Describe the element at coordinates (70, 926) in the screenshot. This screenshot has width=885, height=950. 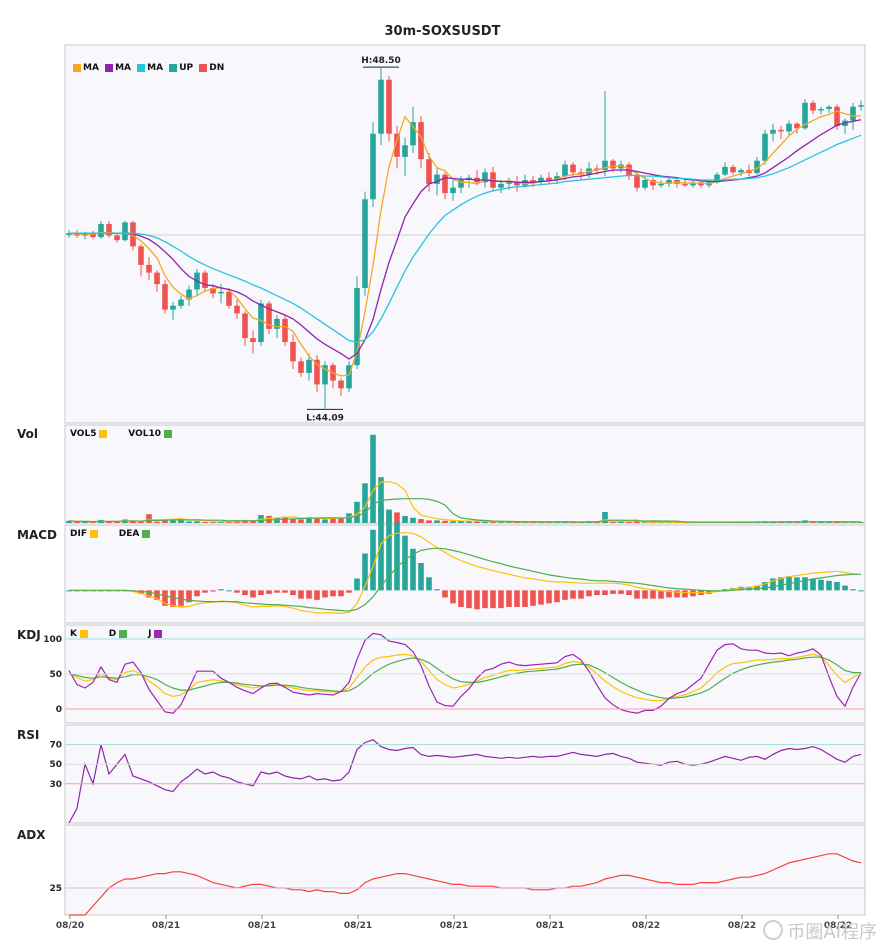
I see `x-tick-label: 08/20` at that location.